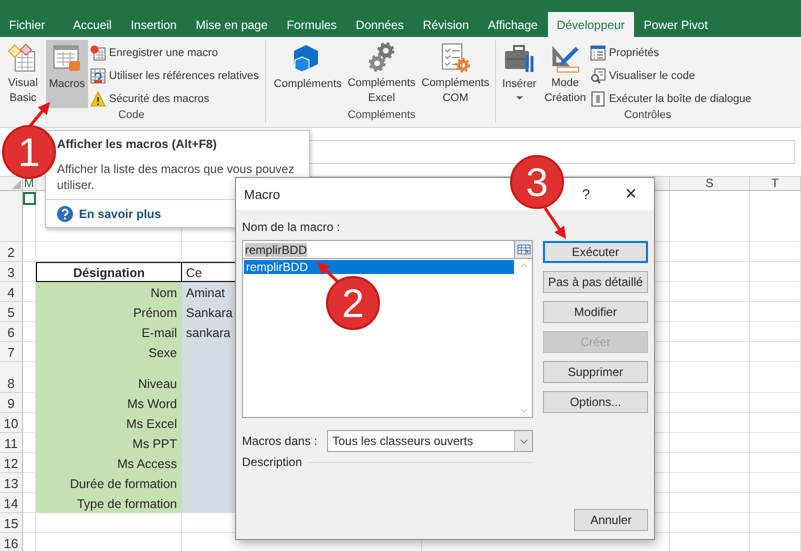 The width and height of the screenshot is (801, 551). What do you see at coordinates (11, 252) in the screenshot?
I see `row-number: 2` at bounding box center [11, 252].